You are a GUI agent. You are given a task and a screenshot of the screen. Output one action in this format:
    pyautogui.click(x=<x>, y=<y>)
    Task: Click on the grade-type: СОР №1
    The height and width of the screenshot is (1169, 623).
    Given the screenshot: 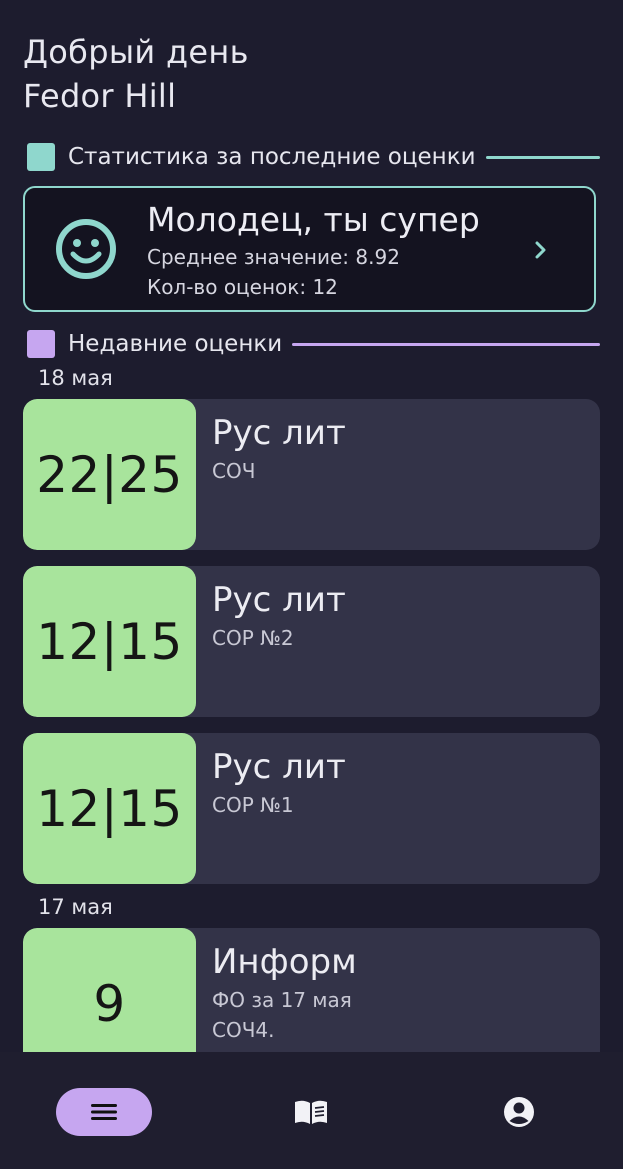 What is the action you would take?
    pyautogui.click(x=253, y=805)
    